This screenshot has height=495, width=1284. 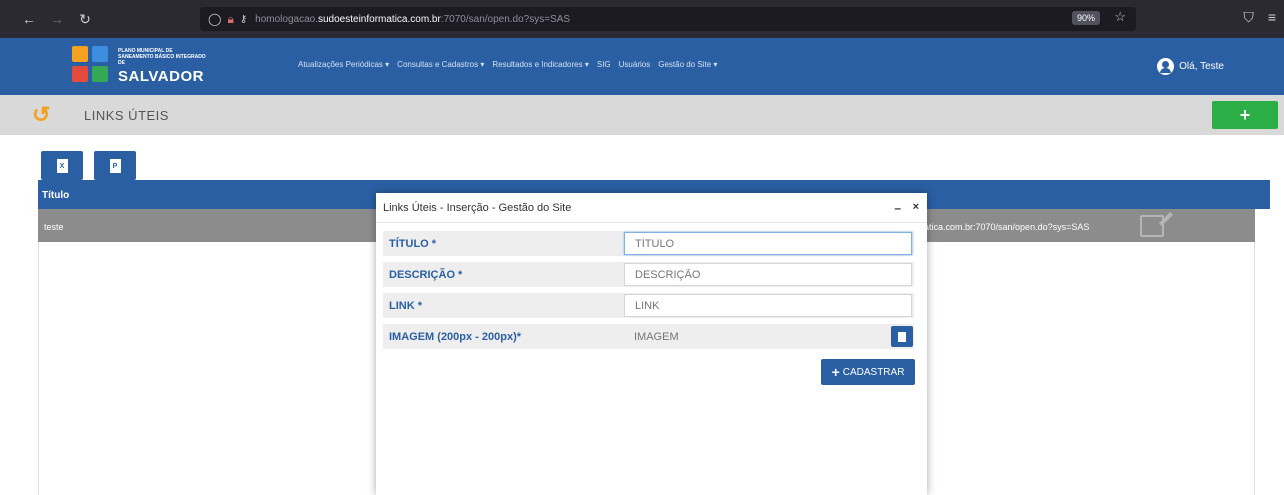 I want to click on form-row-titulo: TÍTULO *, so click(x=648, y=243).